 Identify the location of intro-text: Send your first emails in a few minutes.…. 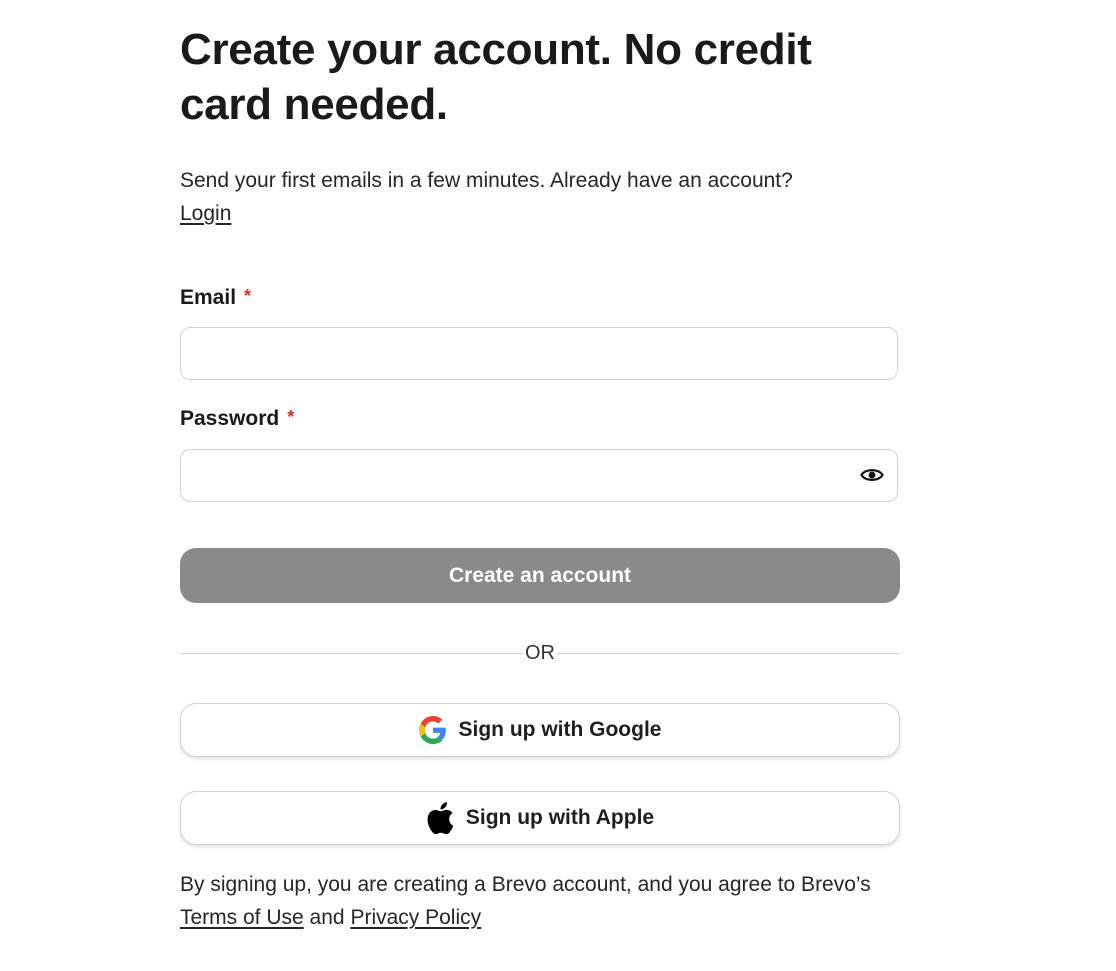
(540, 197).